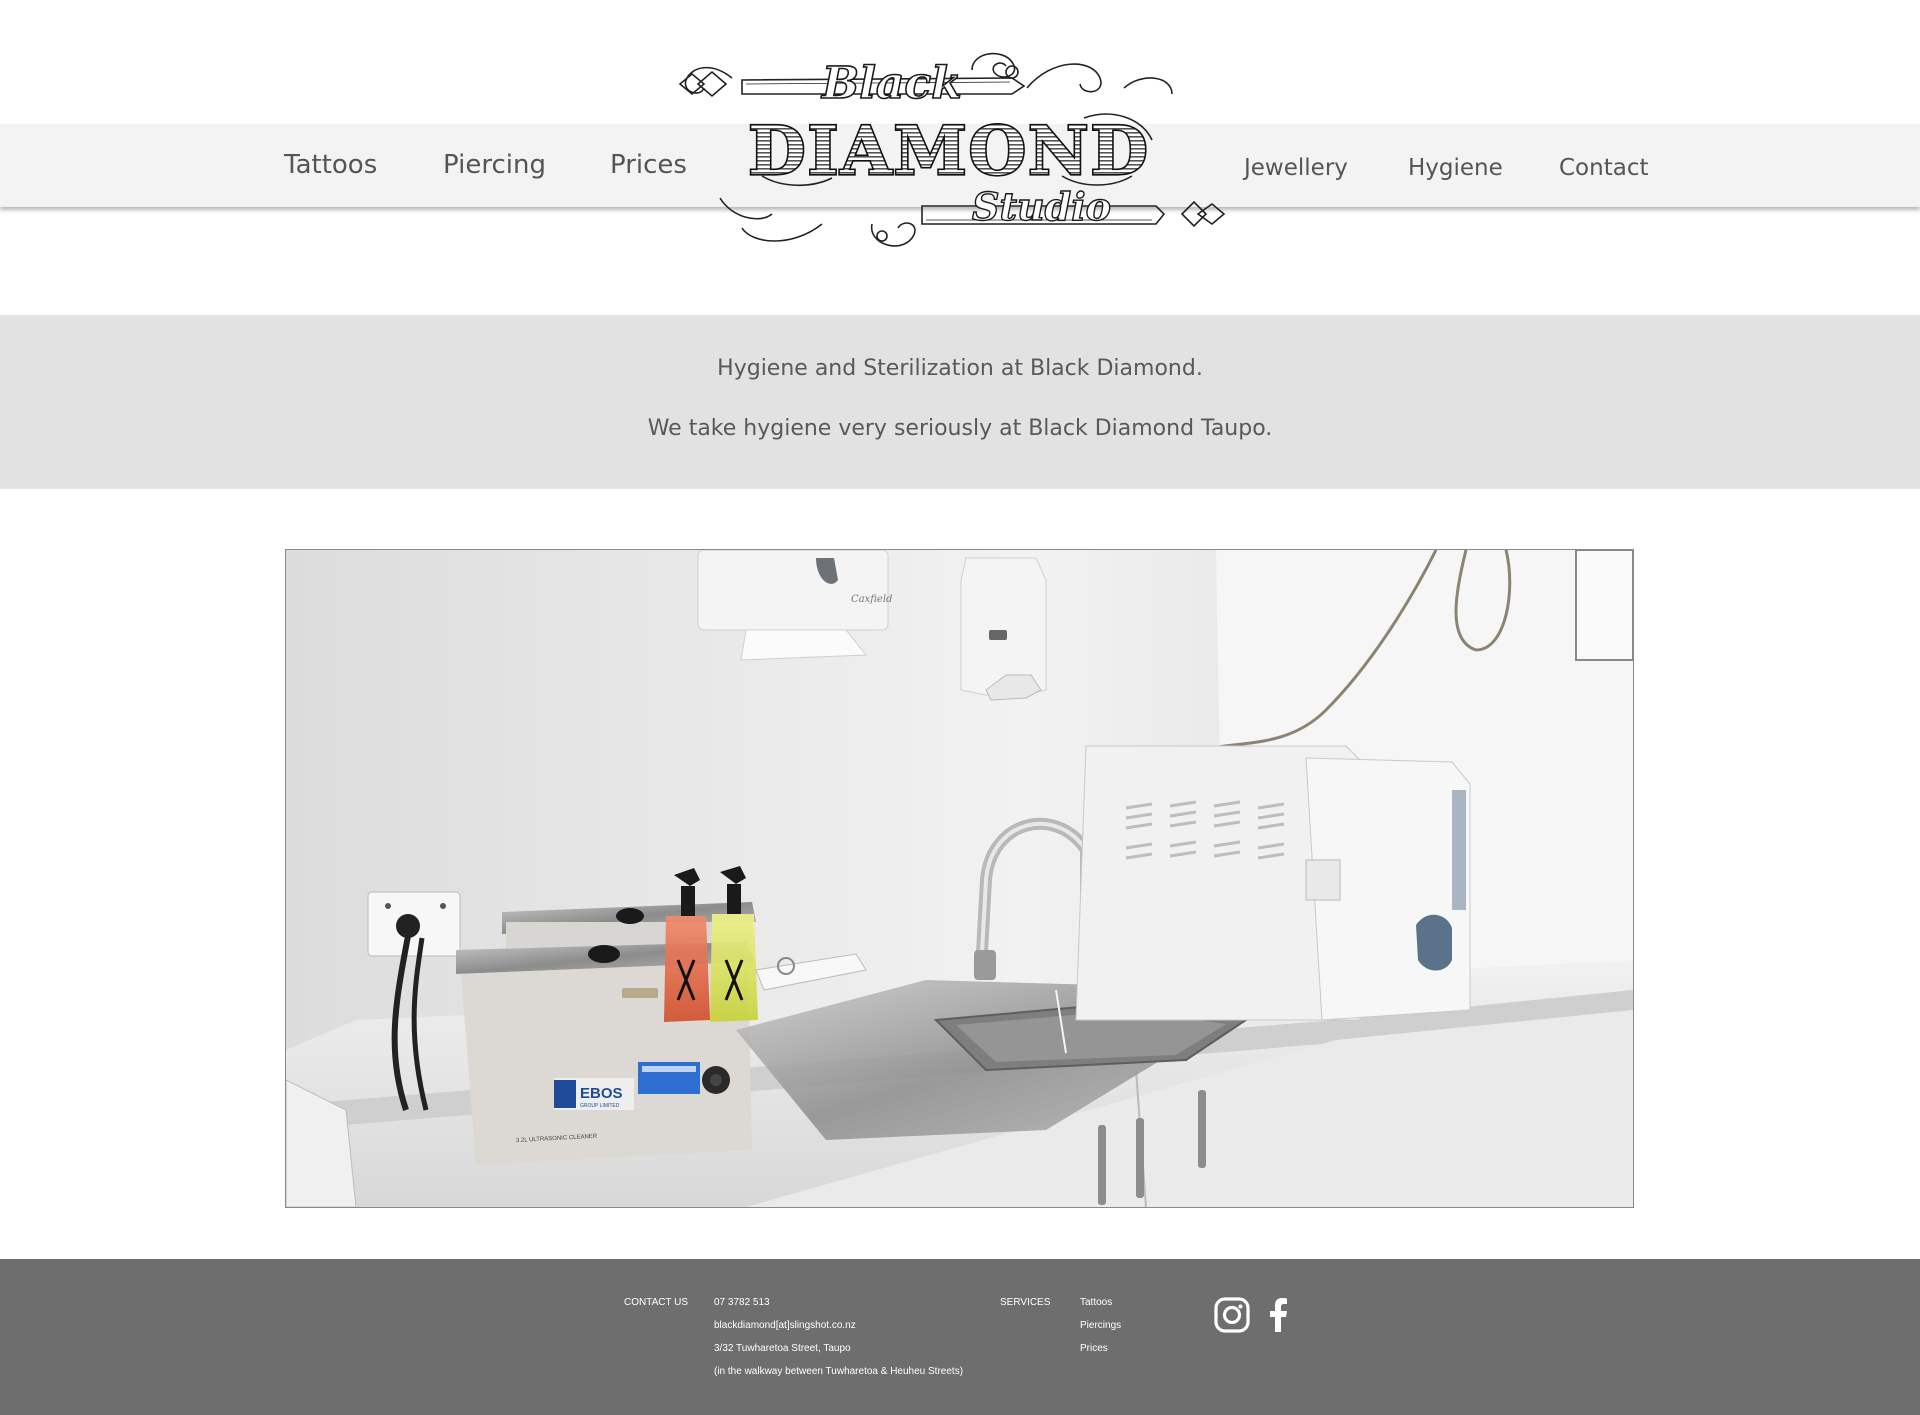 Image resolution: width=1920 pixels, height=1415 pixels. Describe the element at coordinates (600, 1106) in the screenshot. I see `cleaner-subtitle: GROUP LIMITED` at that location.